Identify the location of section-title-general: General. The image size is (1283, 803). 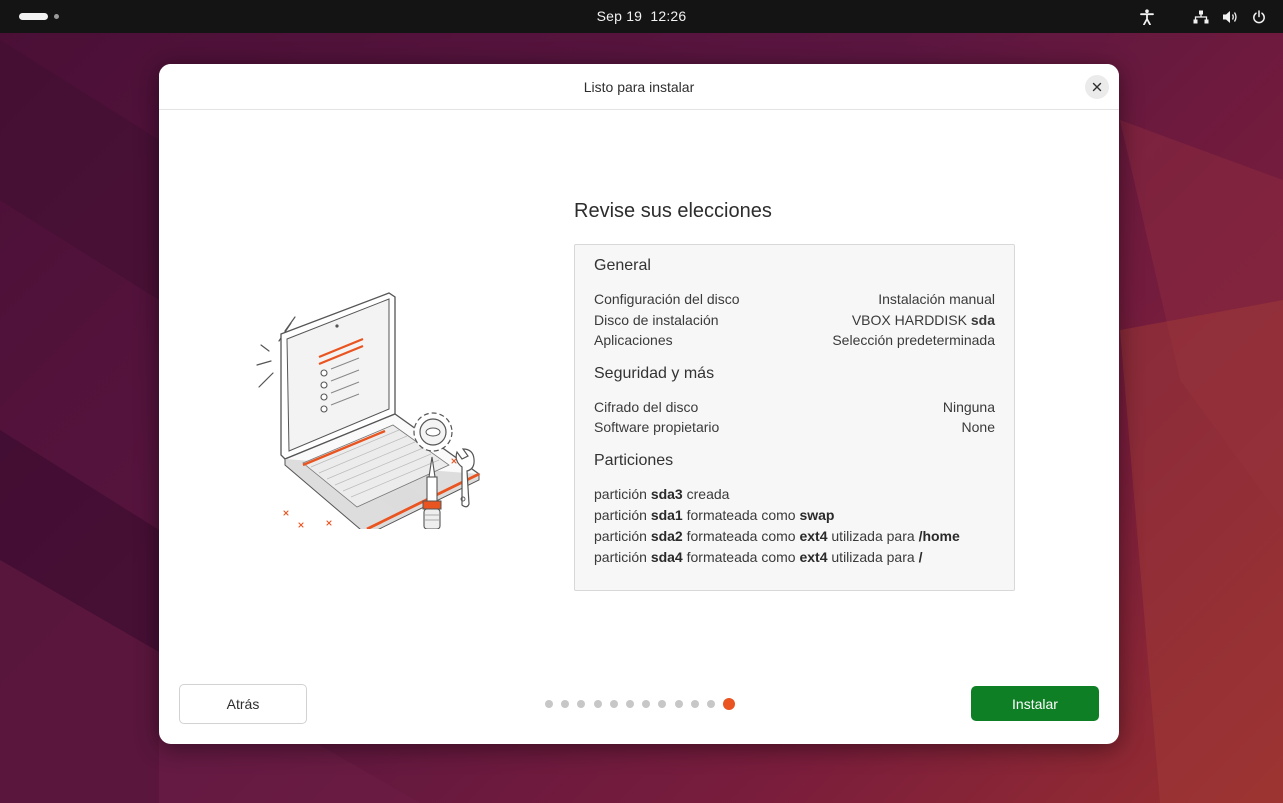
(622, 265).